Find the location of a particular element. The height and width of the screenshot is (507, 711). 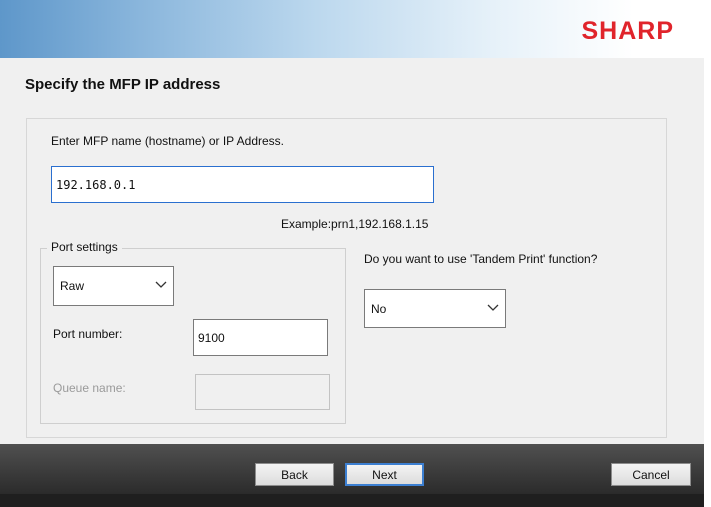

back-button: Back is located at coordinates (294, 474).